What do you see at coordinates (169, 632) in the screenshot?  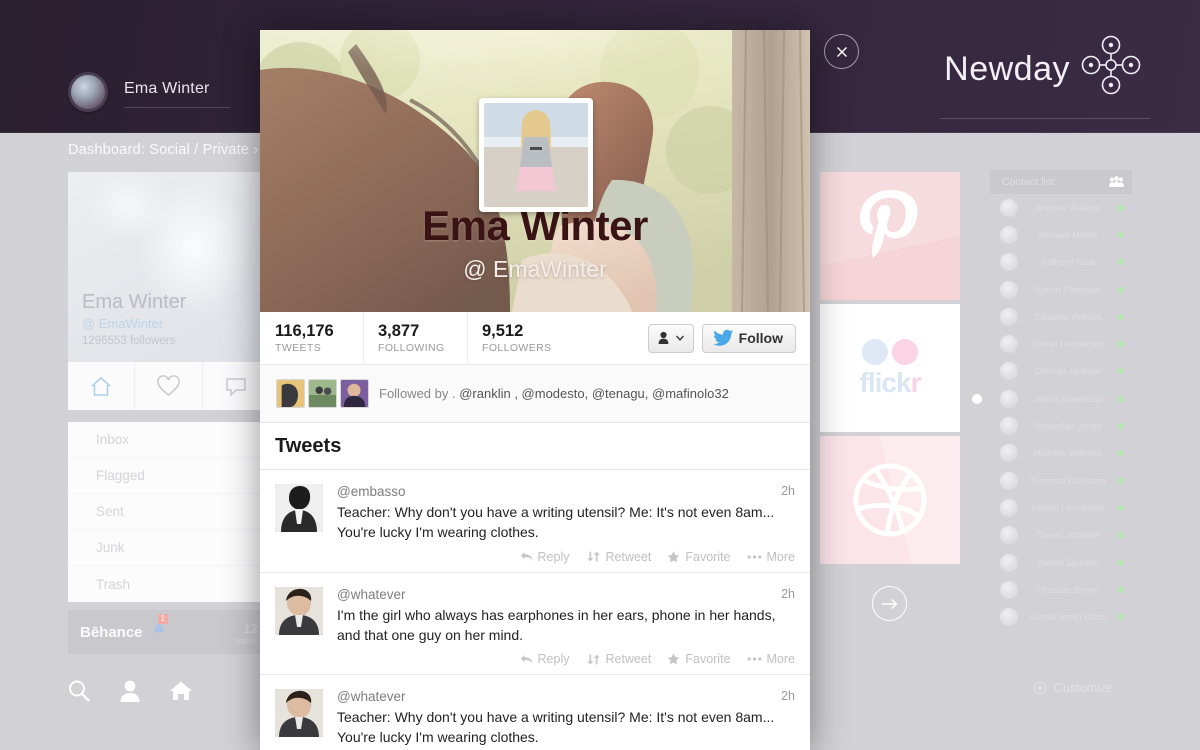 I see `behance-row: Bēhance 1 12 Approx.` at bounding box center [169, 632].